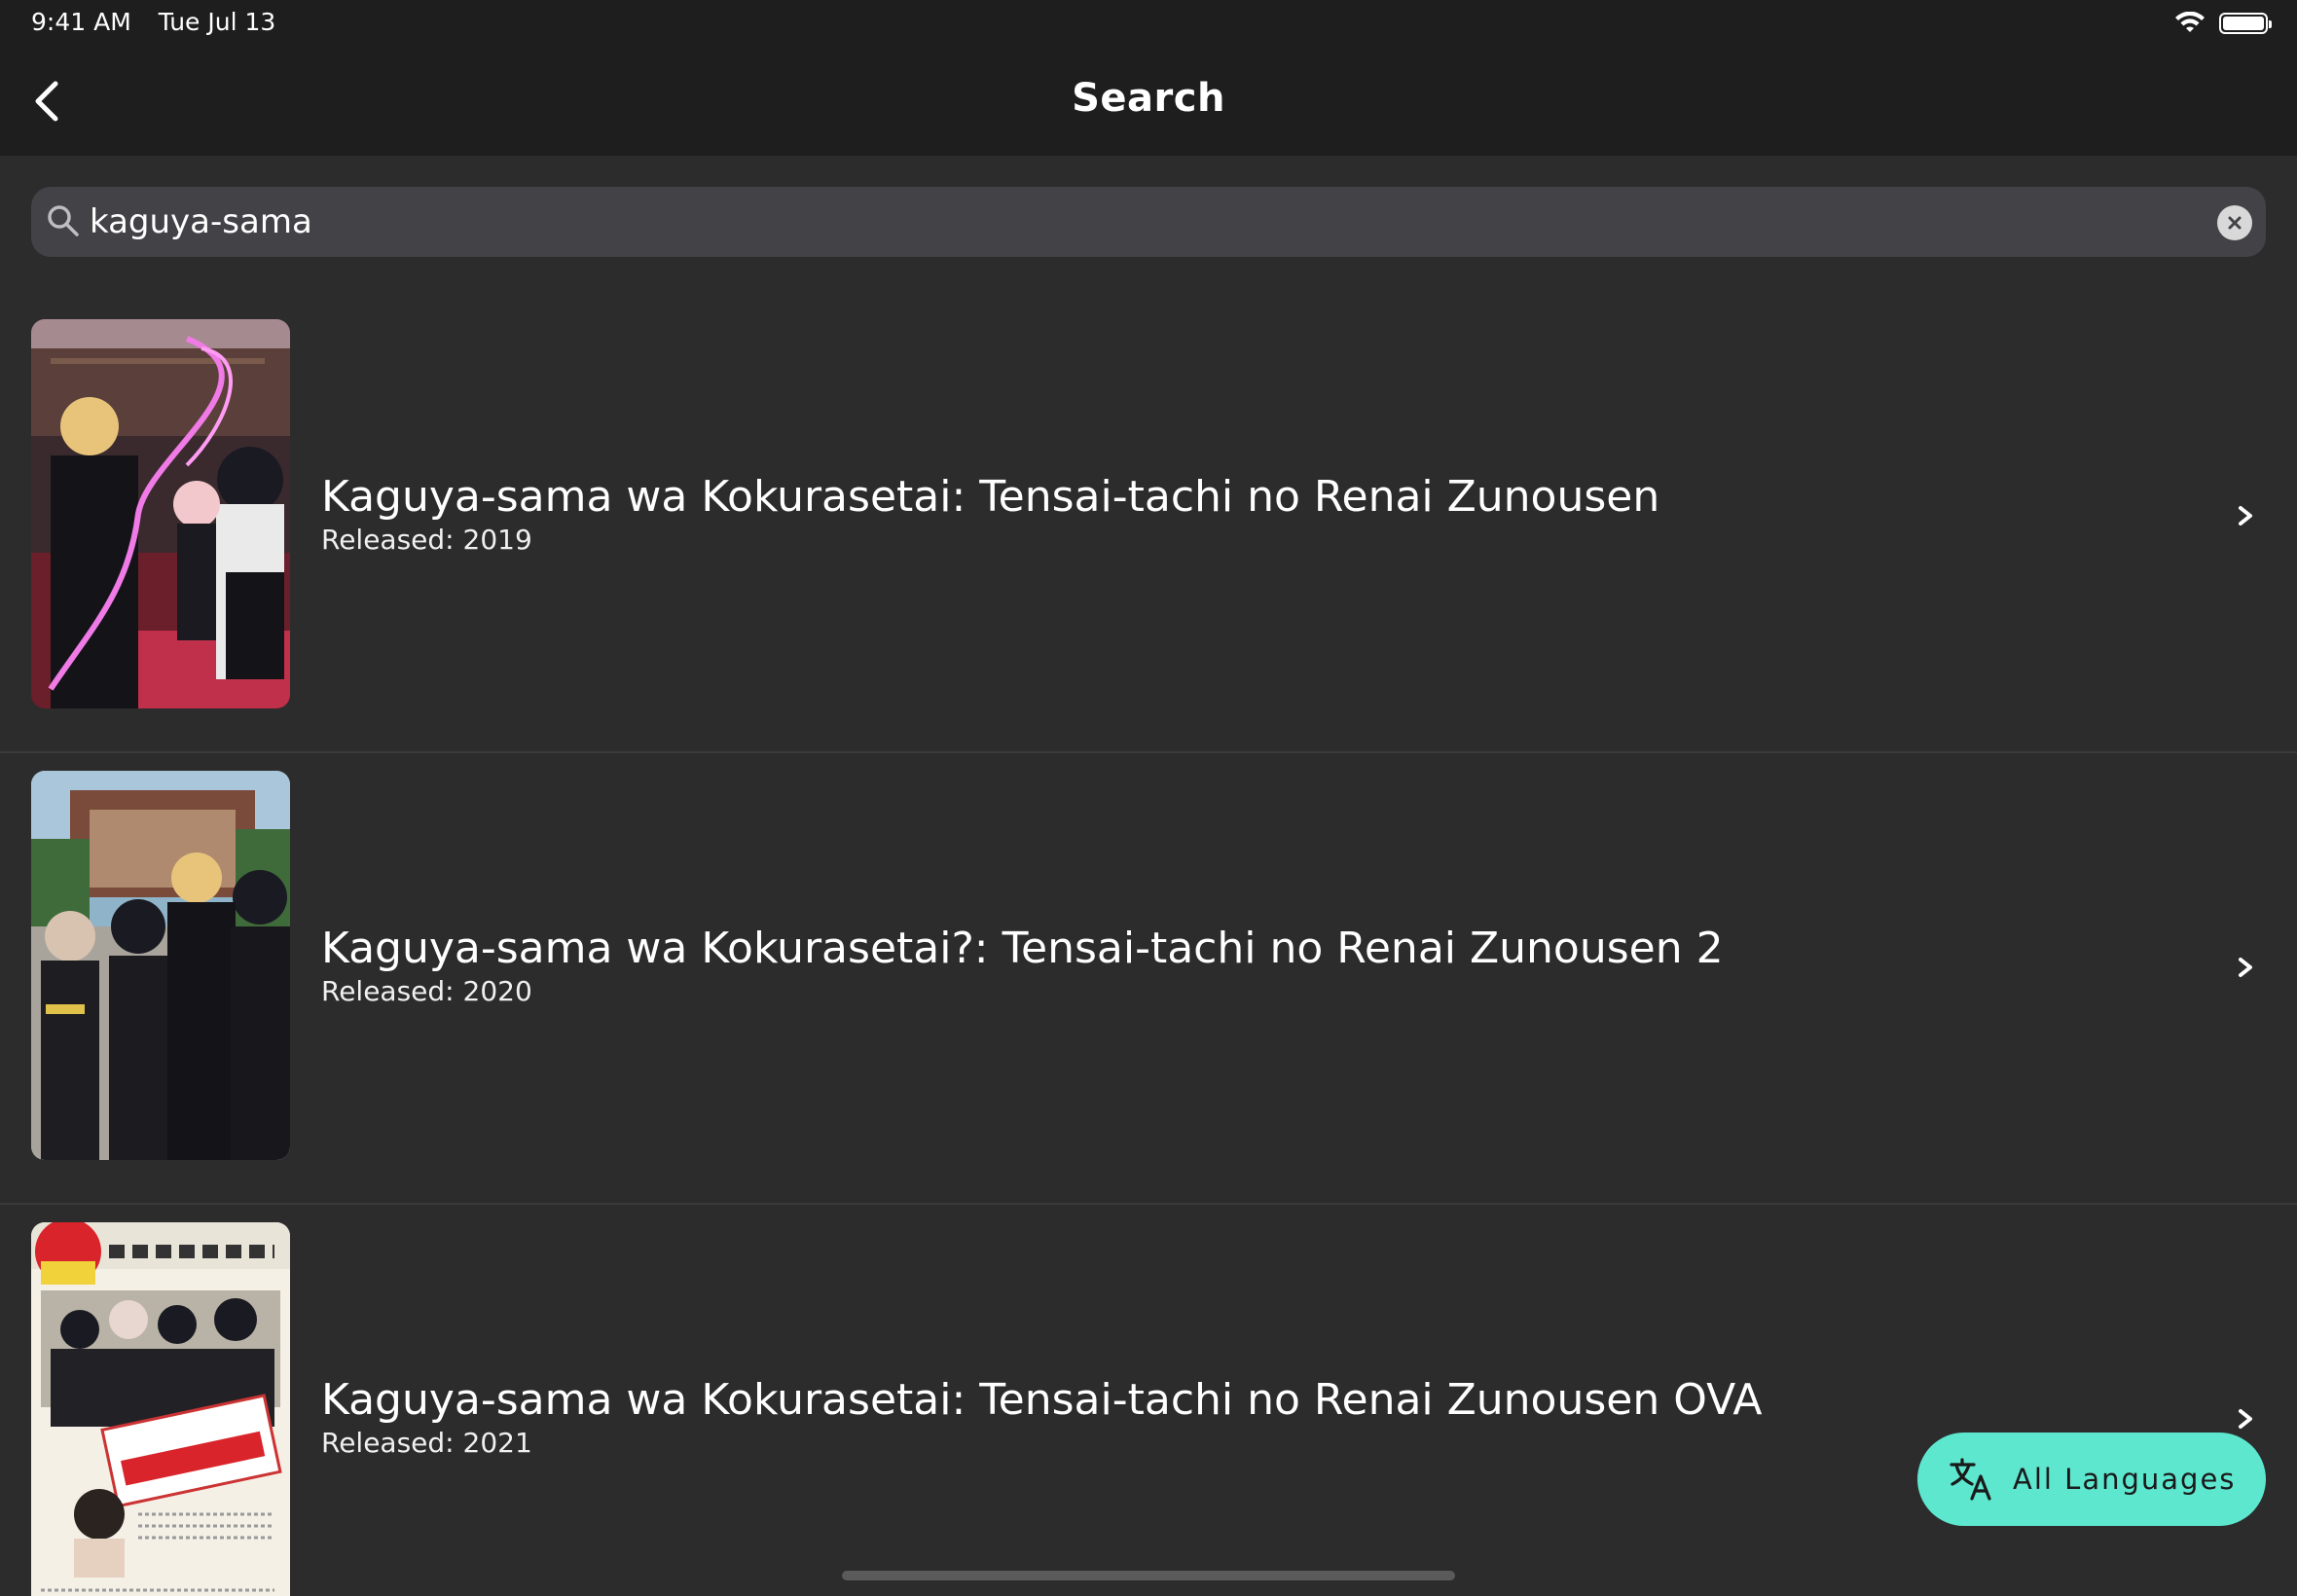 The image size is (2297, 1596). What do you see at coordinates (160, 1409) in the screenshot?
I see `poster-ova-image` at bounding box center [160, 1409].